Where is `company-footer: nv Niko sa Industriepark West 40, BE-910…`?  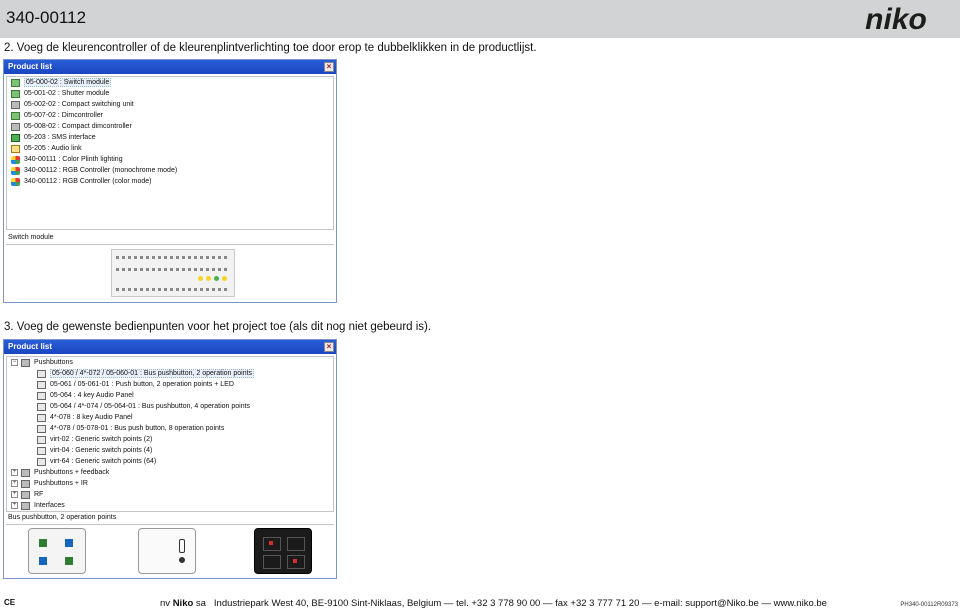 company-footer: nv Niko sa Industriepark West 40, BE-910… is located at coordinates (493, 603).